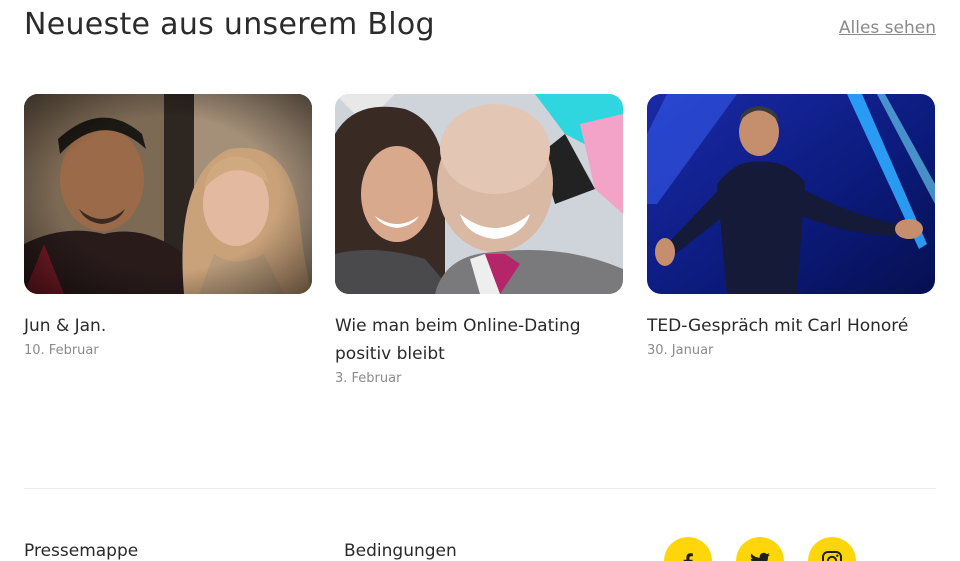 The height and width of the screenshot is (561, 960). I want to click on press-kit-link: Pressemappe, so click(81, 550).